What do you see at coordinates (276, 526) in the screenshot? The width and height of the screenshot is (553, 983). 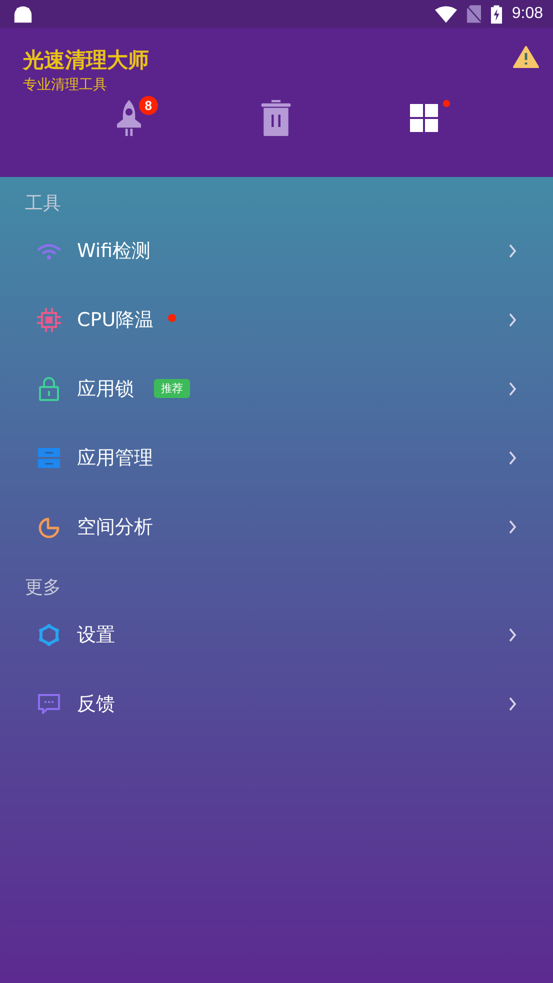 I see `menu-item: 空间分析` at bounding box center [276, 526].